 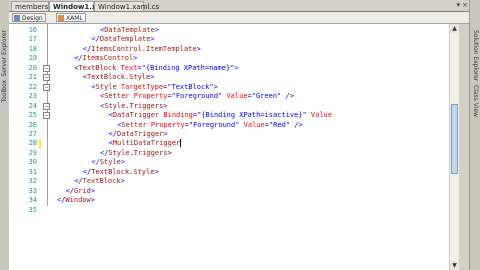 I want to click on code-line: </TextBlock.Style>, so click(x=121, y=172).